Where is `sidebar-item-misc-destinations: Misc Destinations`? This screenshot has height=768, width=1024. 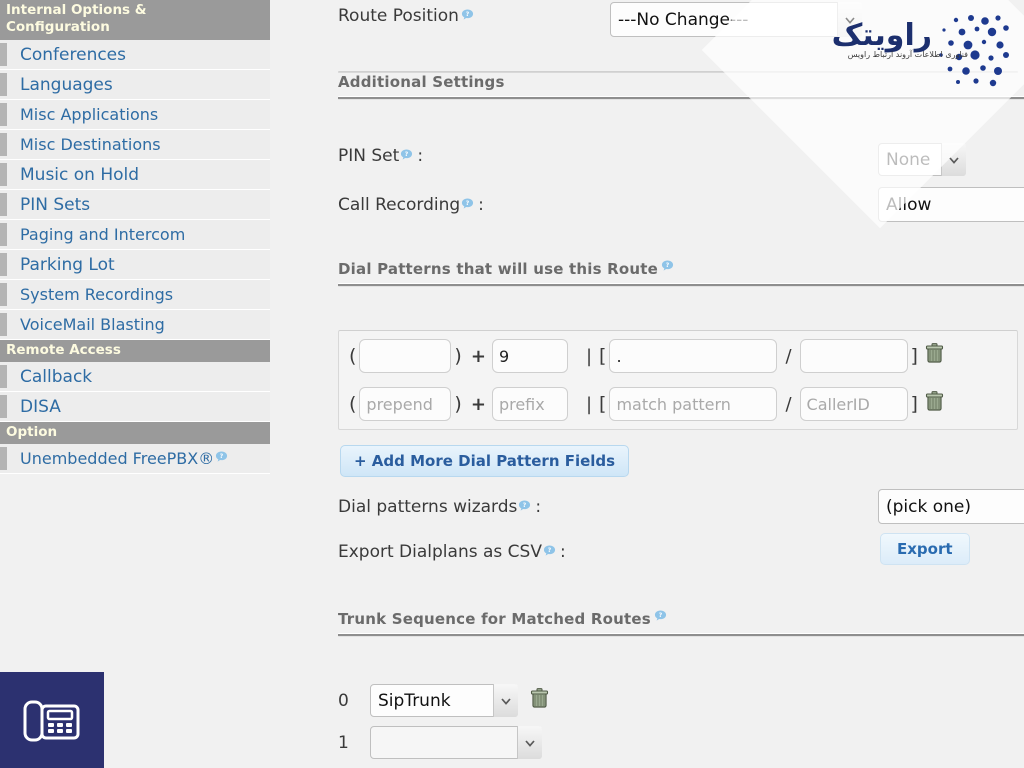
sidebar-item-misc-destinations: Misc Destinations is located at coordinates (135, 145).